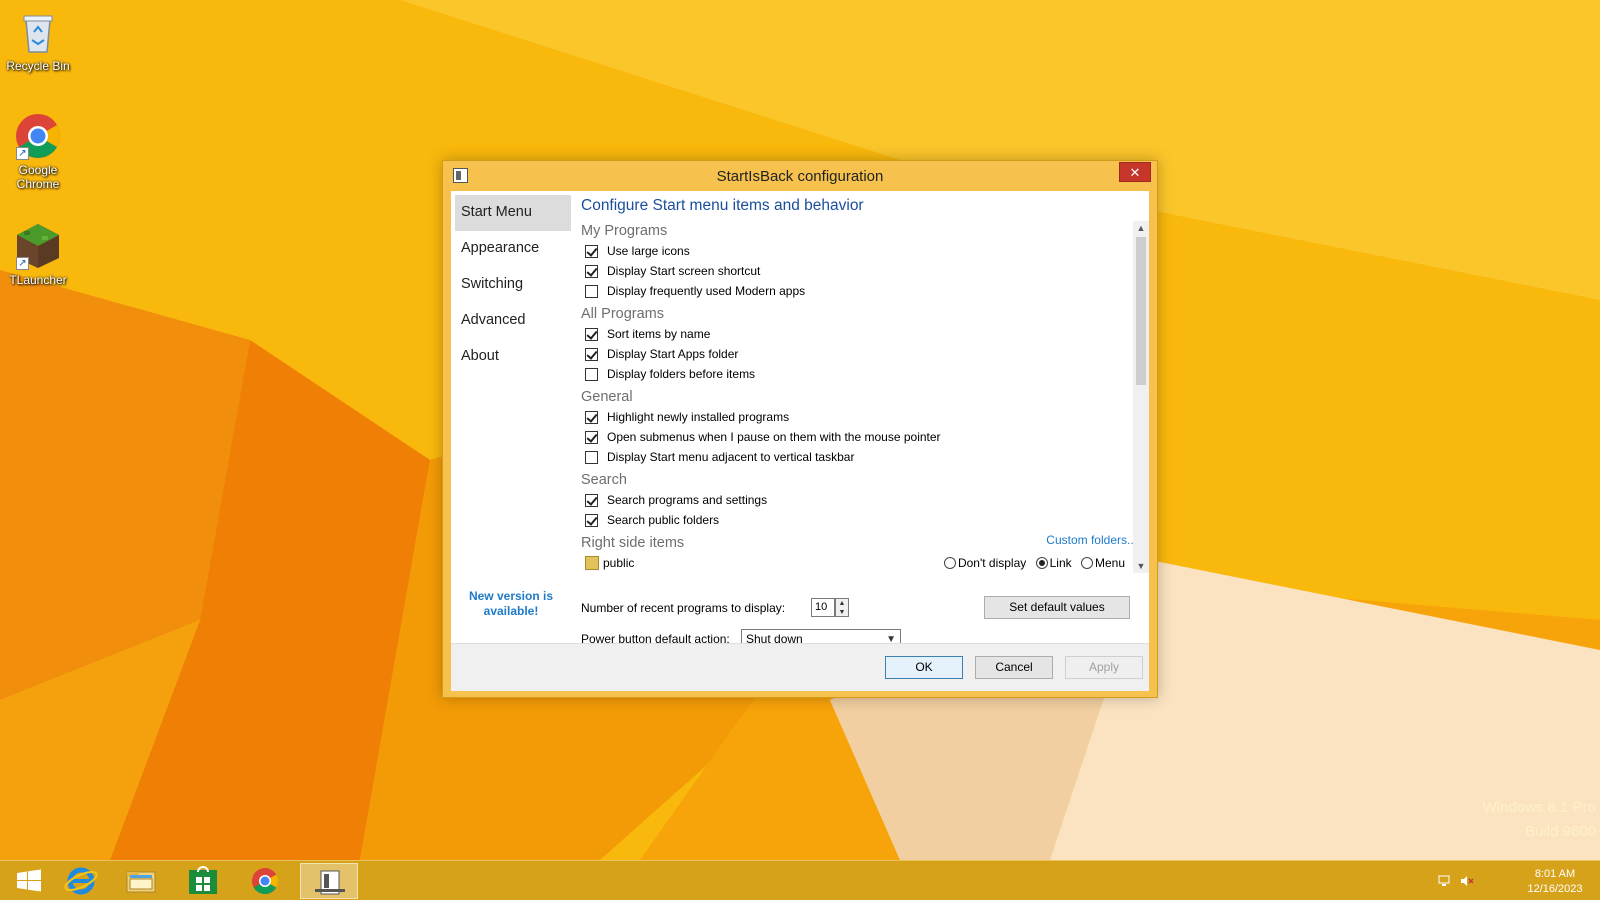 The height and width of the screenshot is (900, 1600). Describe the element at coordinates (861, 563) in the screenshot. I see `right-side-item-public: public Don't display Link Menu` at that location.